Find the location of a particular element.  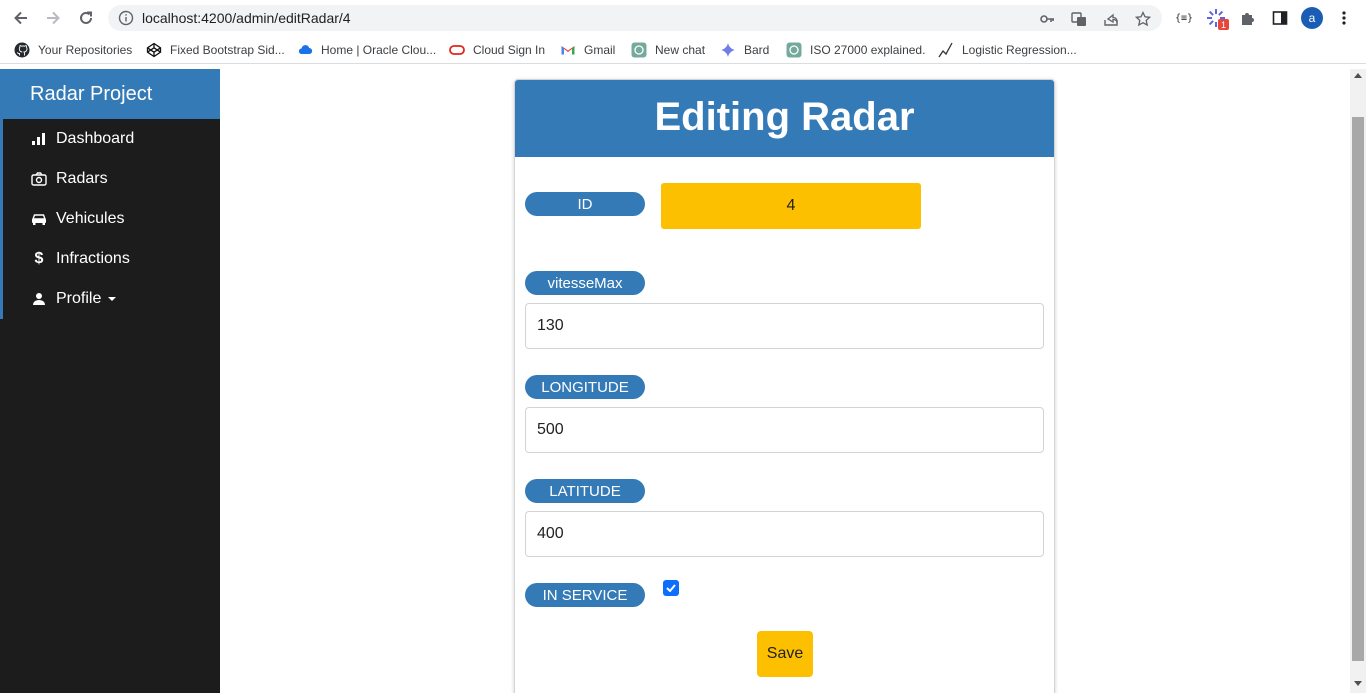

bookmark-label: Bard is located at coordinates (757, 50).